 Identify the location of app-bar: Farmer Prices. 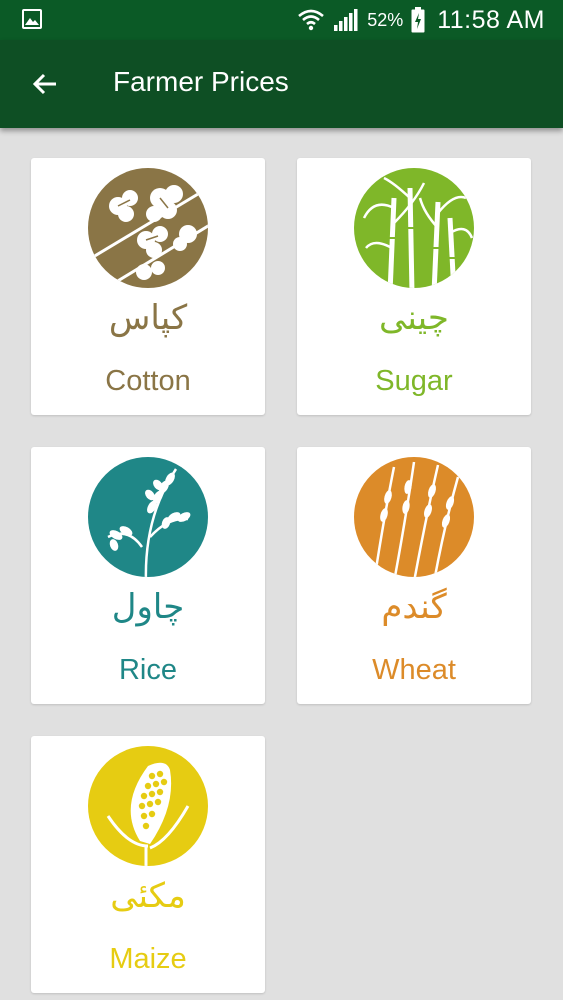
(281, 84).